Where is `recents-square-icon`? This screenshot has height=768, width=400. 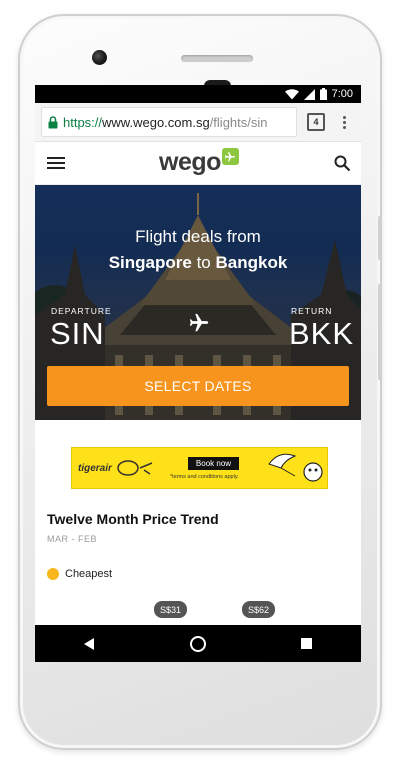 recents-square-icon is located at coordinates (307, 643).